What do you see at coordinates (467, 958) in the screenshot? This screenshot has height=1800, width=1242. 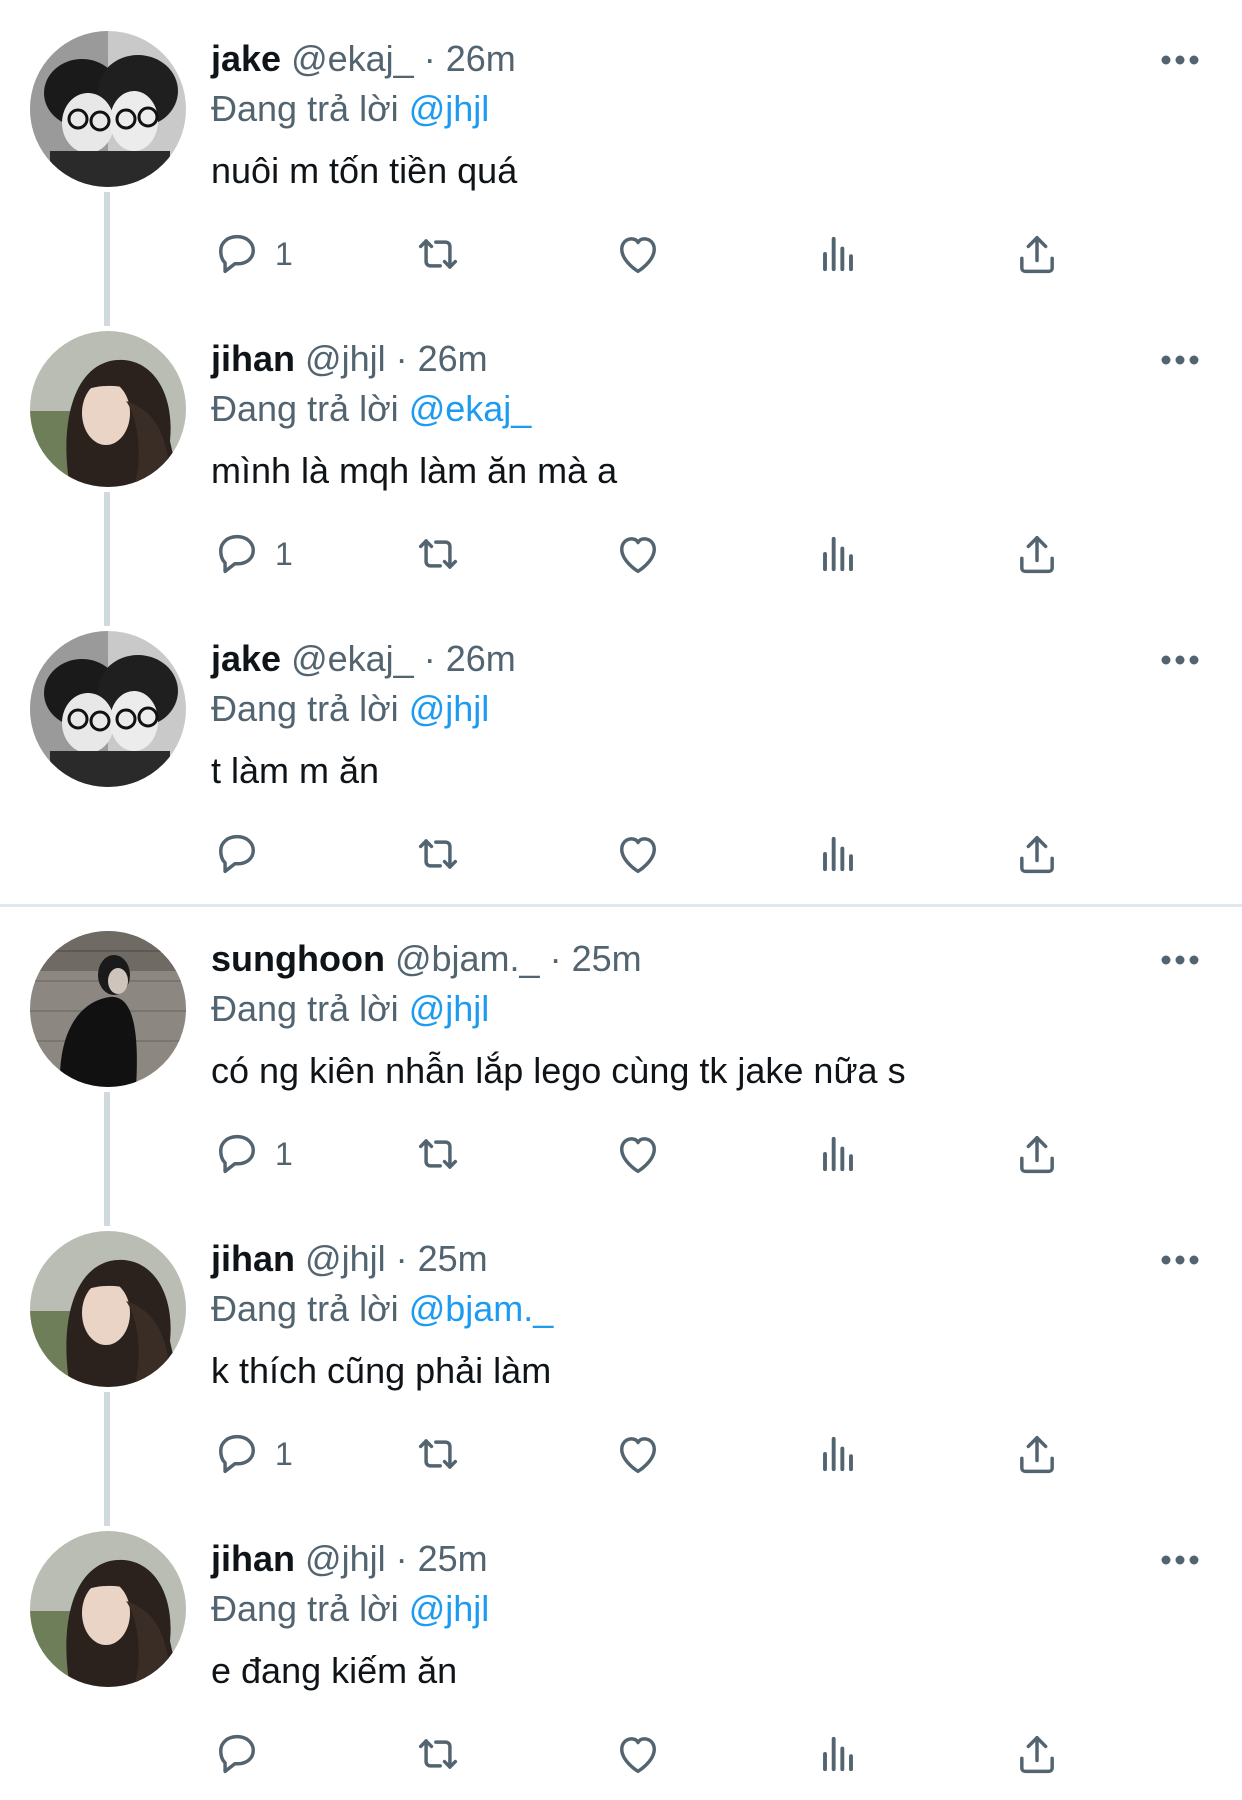 I see `user-handle: @bjam._` at bounding box center [467, 958].